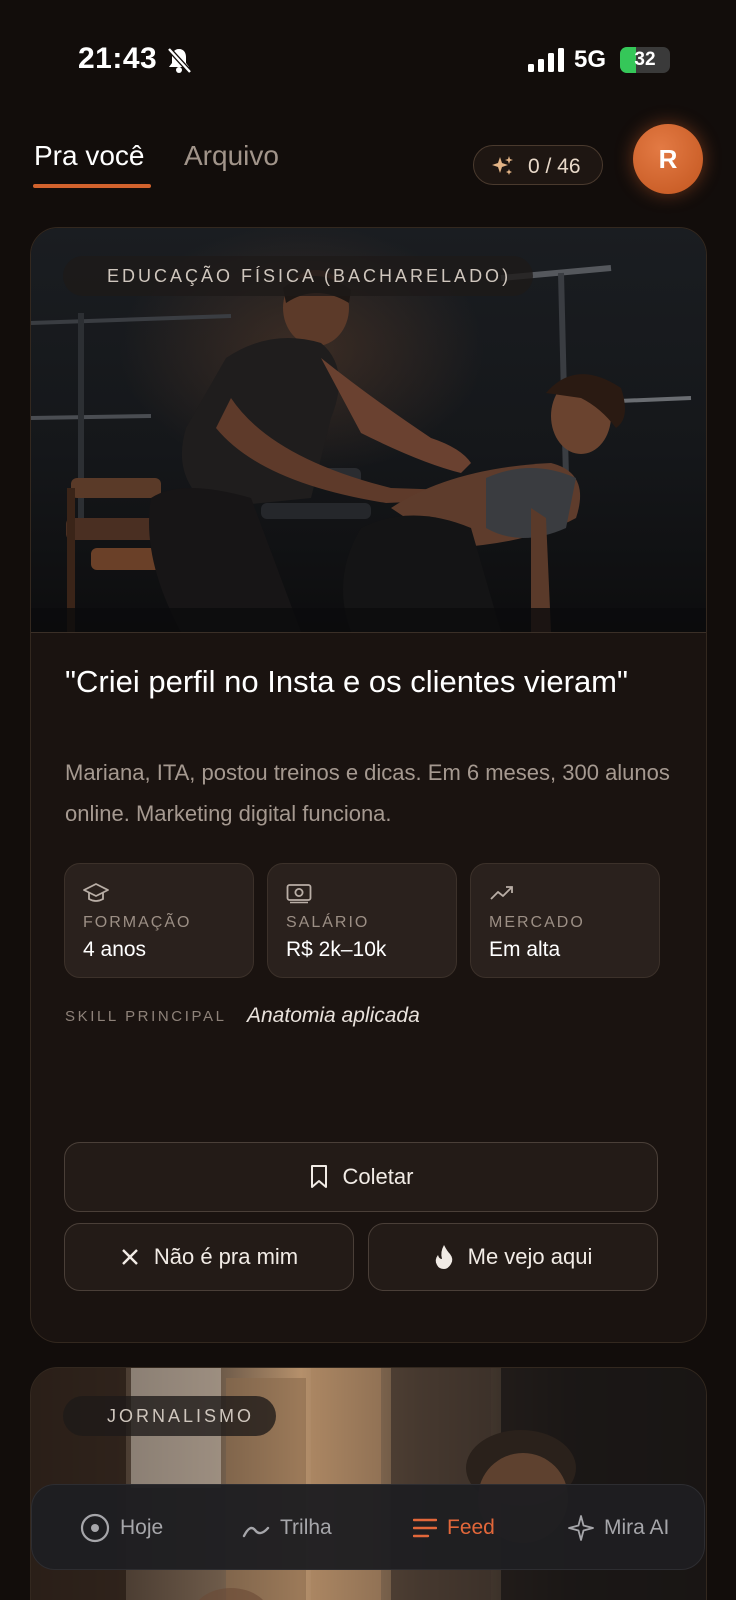  What do you see at coordinates (425, 1528) in the screenshot?
I see `feed-lines-icon` at bounding box center [425, 1528].